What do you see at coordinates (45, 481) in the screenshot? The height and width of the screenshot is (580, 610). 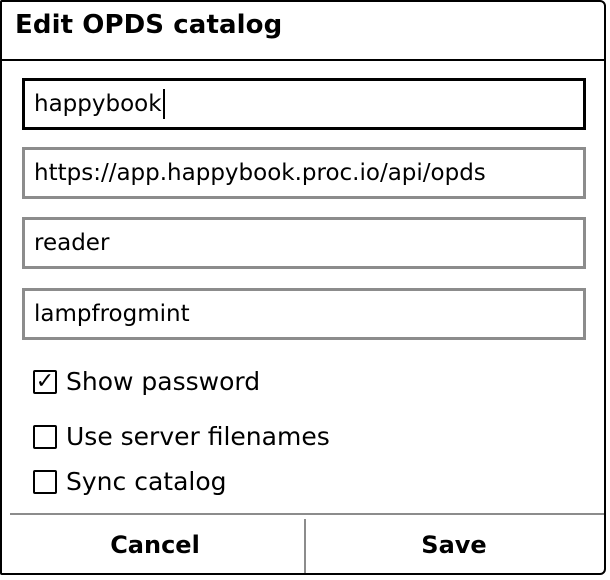 I see `sync-catalog-checkbox` at bounding box center [45, 481].